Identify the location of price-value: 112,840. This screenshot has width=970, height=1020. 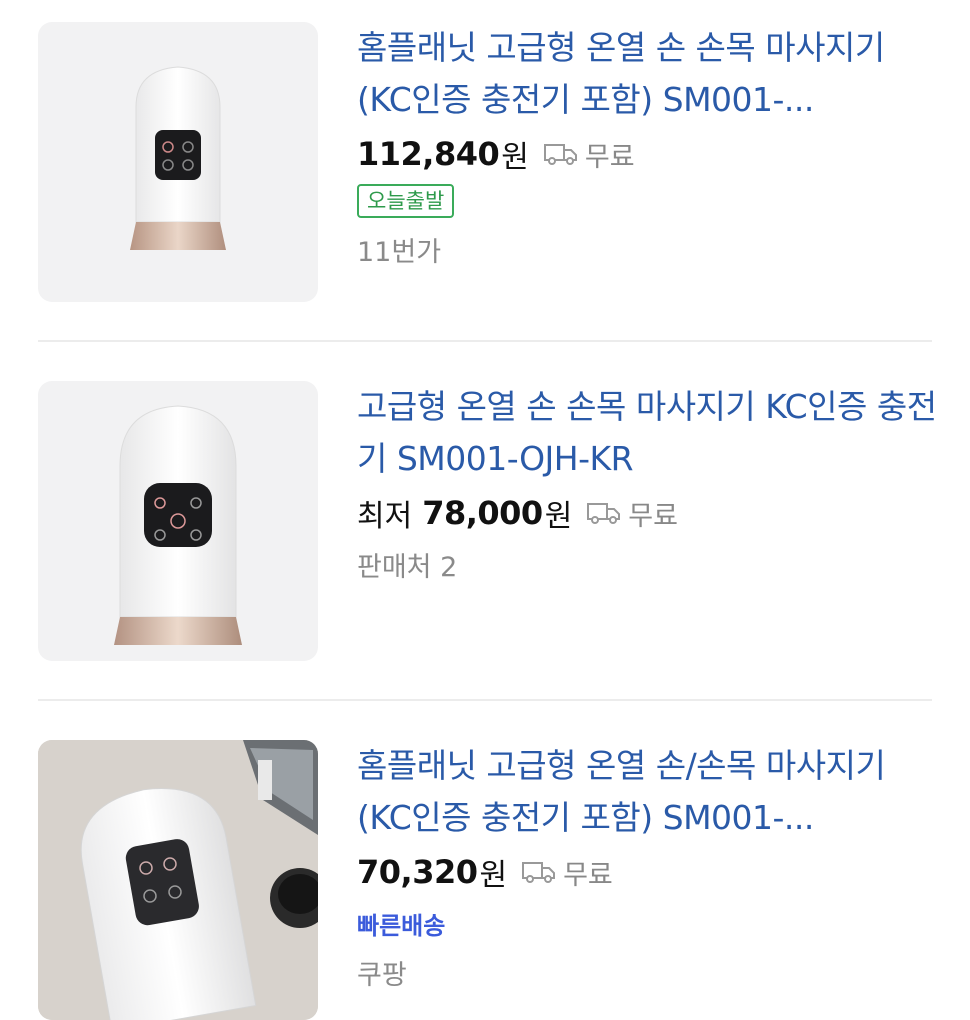
(428, 154).